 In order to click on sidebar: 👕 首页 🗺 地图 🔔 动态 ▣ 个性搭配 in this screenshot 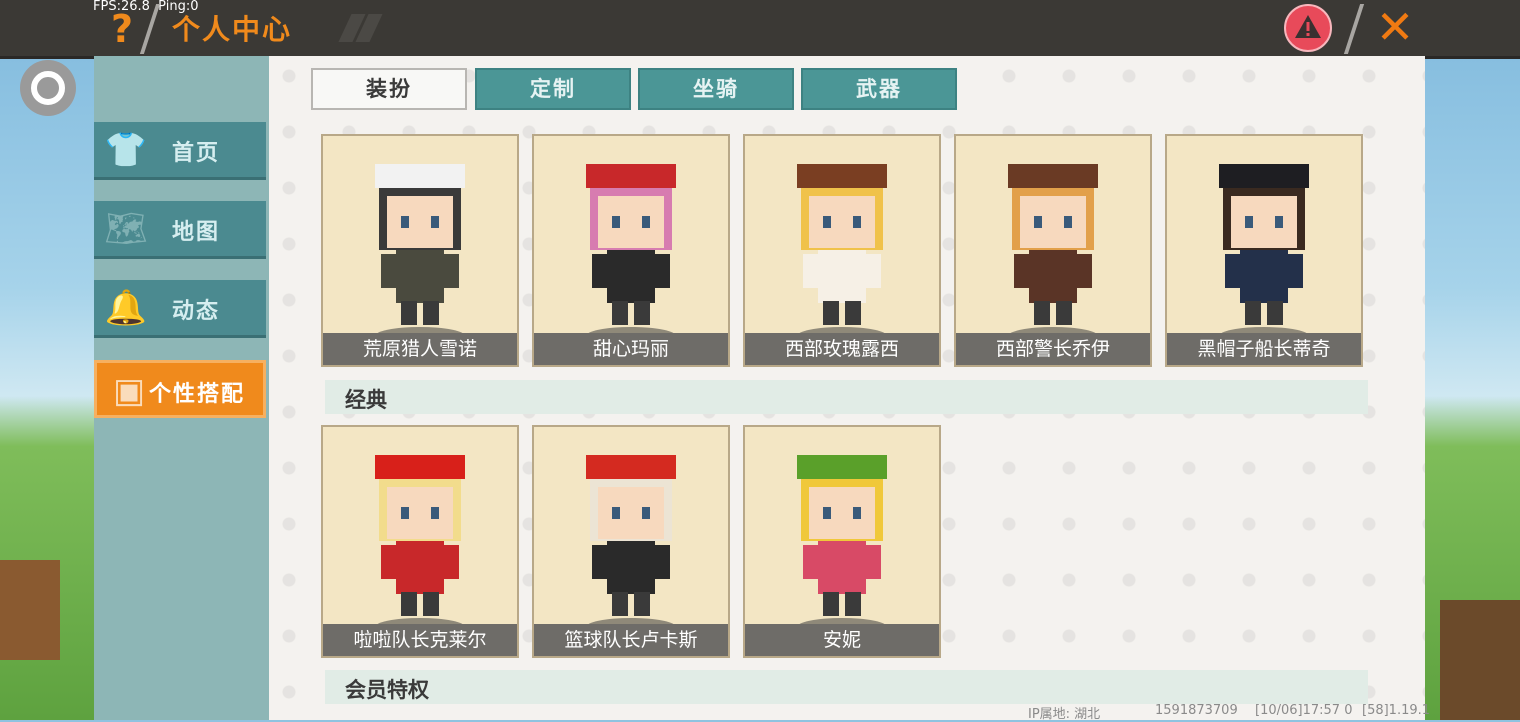, I will do `click(181, 388)`.